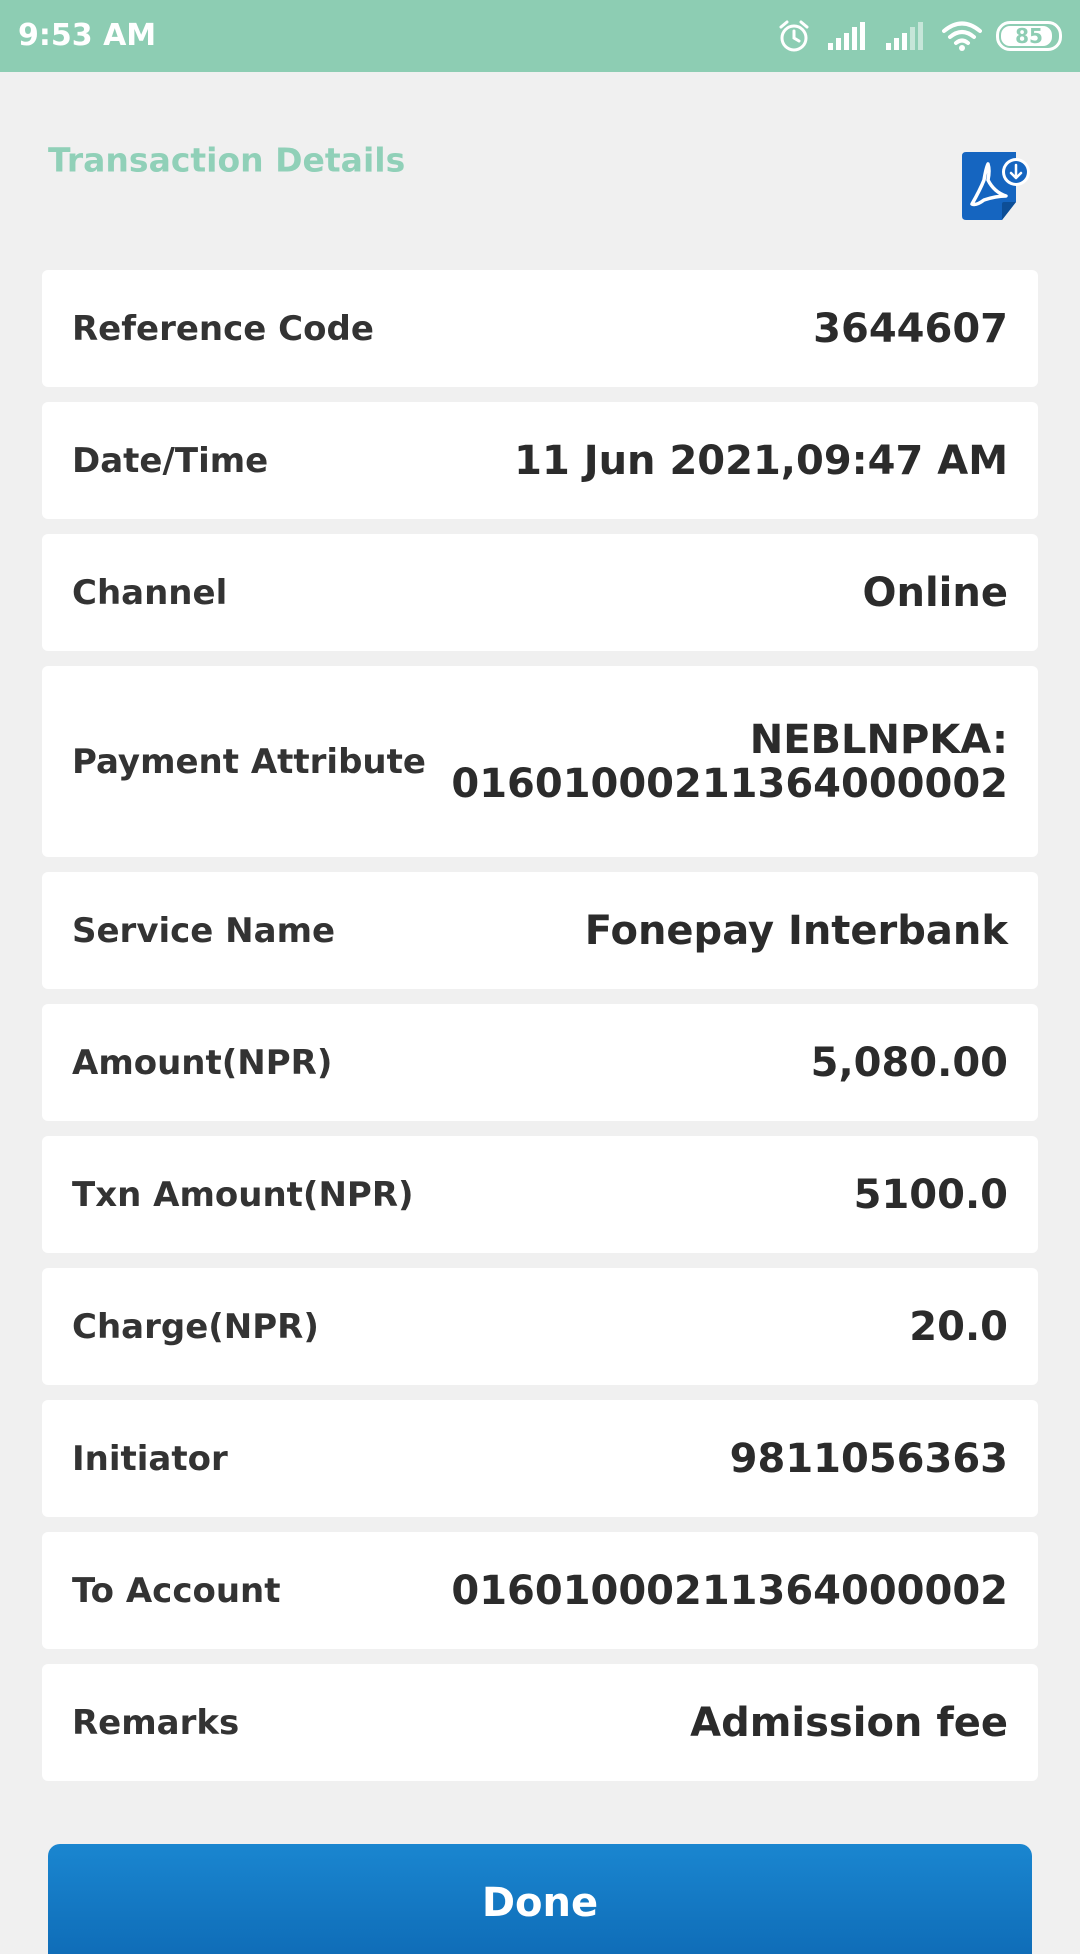 Image resolution: width=1080 pixels, height=1954 pixels. What do you see at coordinates (223, 328) in the screenshot?
I see `row-label: Reference Code` at bounding box center [223, 328].